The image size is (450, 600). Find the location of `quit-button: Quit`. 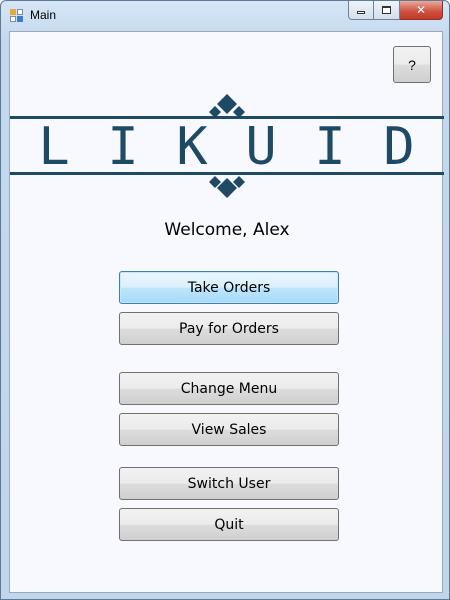

quit-button: Quit is located at coordinates (229, 524).